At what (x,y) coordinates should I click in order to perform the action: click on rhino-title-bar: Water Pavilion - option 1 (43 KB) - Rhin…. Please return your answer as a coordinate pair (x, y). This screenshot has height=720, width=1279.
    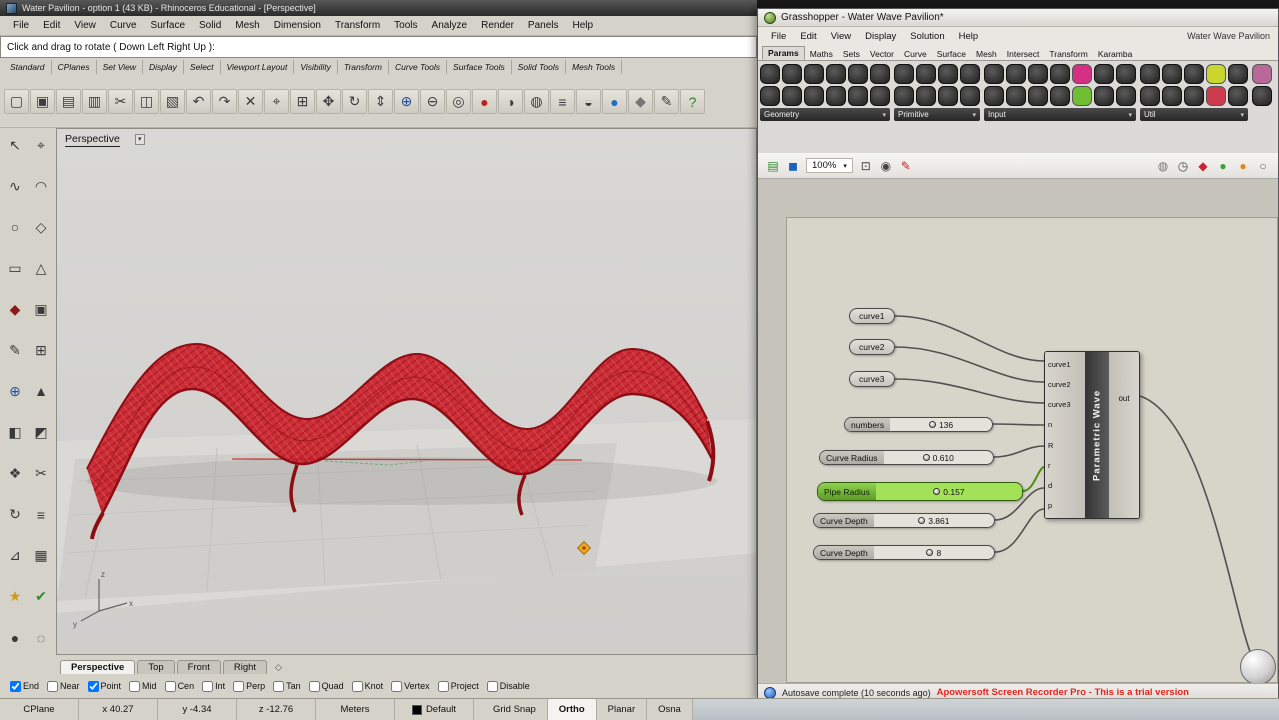
    Looking at the image, I should click on (378, 8).